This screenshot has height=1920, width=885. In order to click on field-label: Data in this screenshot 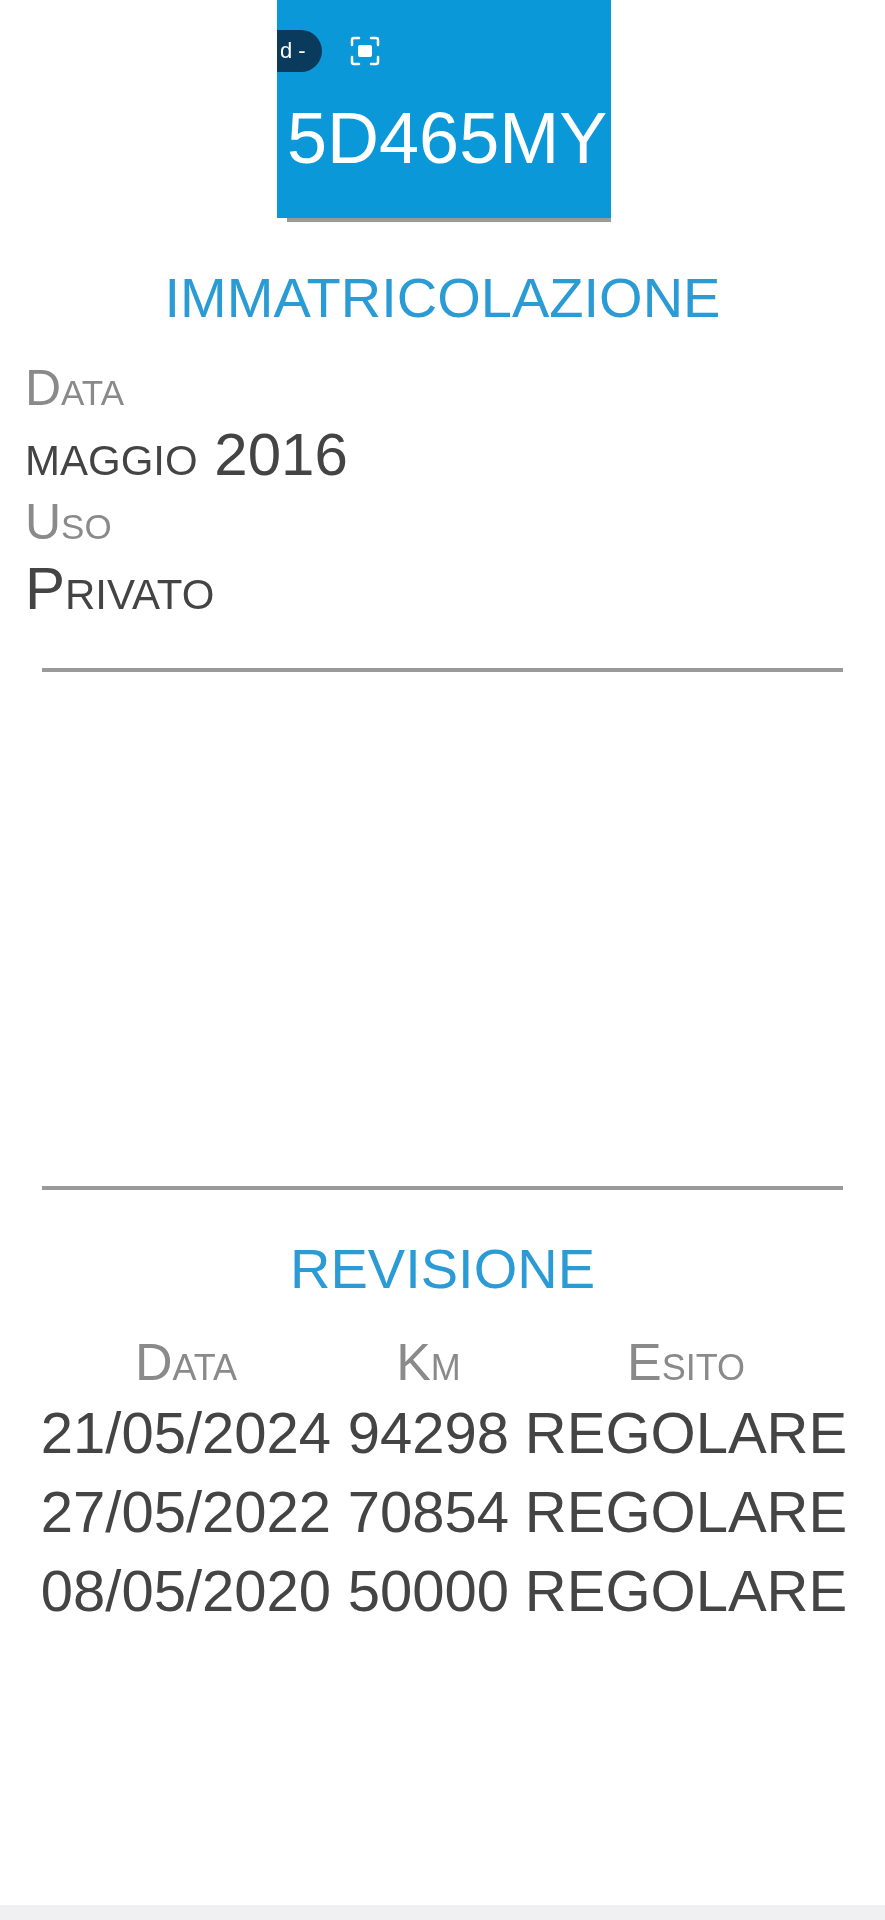, I will do `click(74, 388)`.